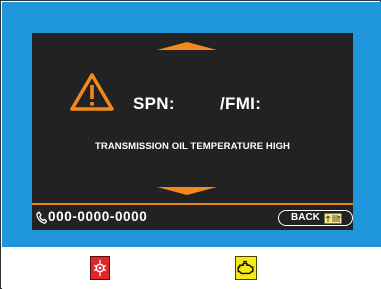 This screenshot has width=381, height=289. Describe the element at coordinates (41, 217) in the screenshot. I see `phone-icon` at that location.